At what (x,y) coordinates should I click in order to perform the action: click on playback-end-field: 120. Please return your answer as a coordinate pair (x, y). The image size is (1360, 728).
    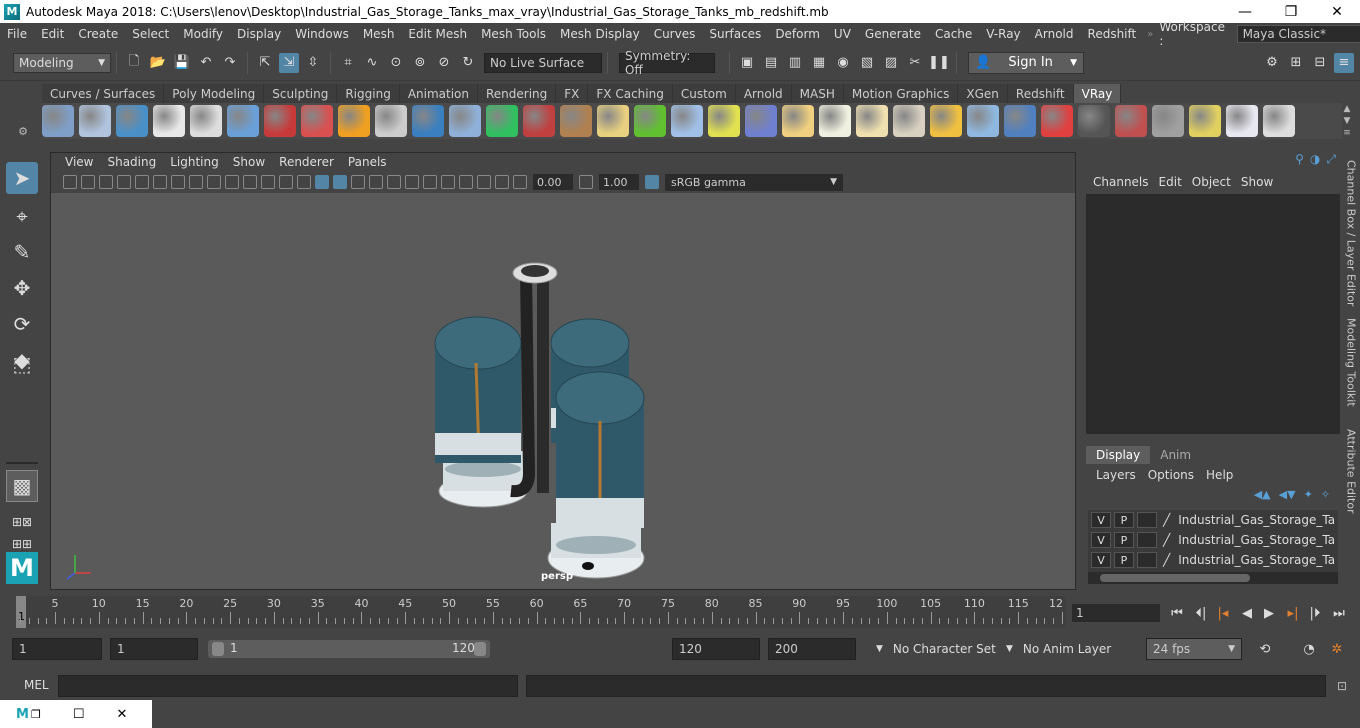
    Looking at the image, I should click on (716, 649).